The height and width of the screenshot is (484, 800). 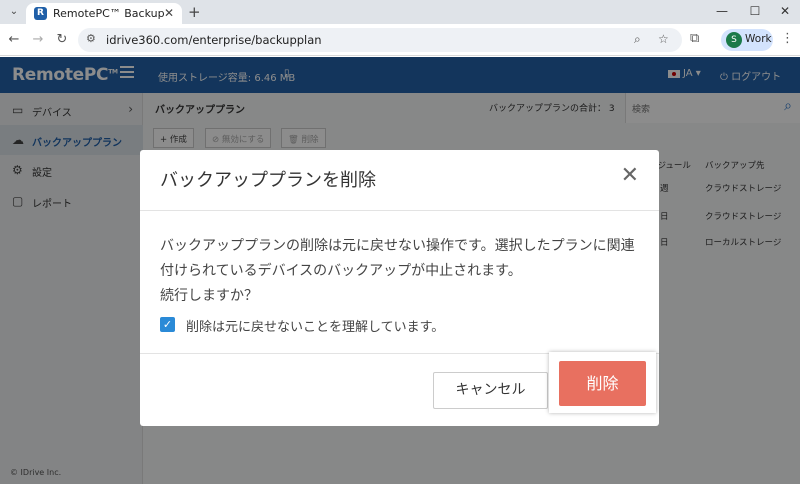 What do you see at coordinates (109, 13) in the screenshot?
I see `tab-title: RemotePC™ Backup` at bounding box center [109, 13].